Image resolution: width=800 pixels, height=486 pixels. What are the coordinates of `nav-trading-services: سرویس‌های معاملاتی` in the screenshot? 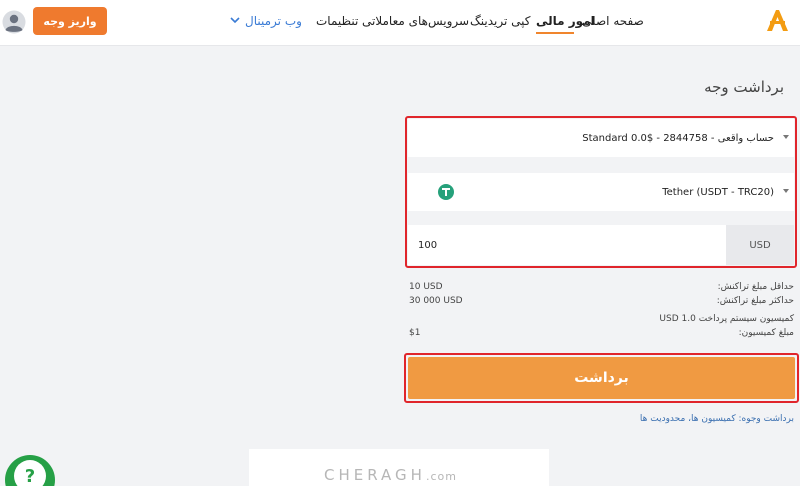 It's located at (415, 21).